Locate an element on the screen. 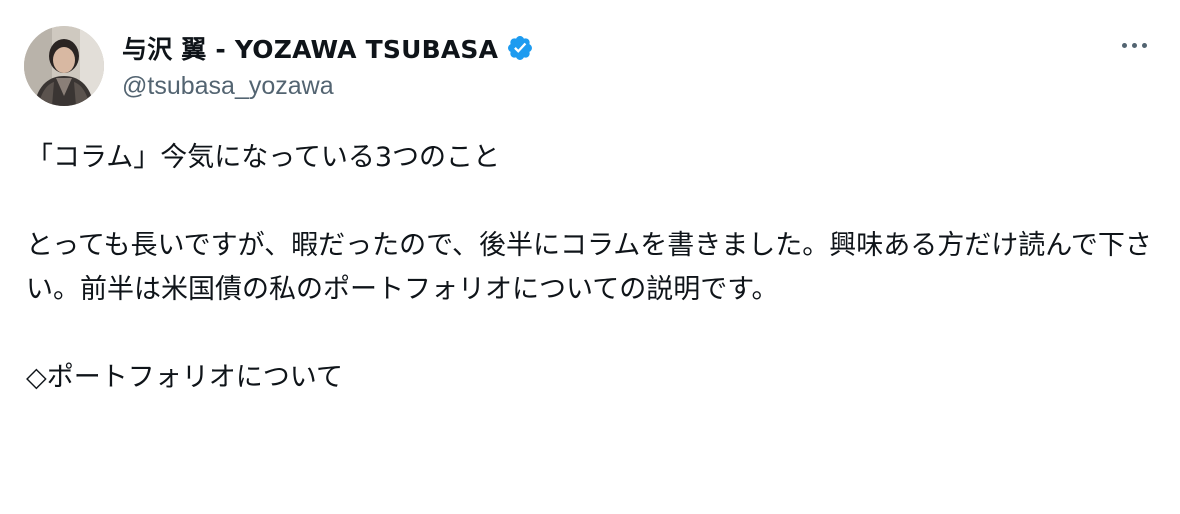 The height and width of the screenshot is (514, 1180). tweet-header: 与沢 翼 - YOZAWA TSUBASA @tsubasa_yozawa is located at coordinates (328, 65).